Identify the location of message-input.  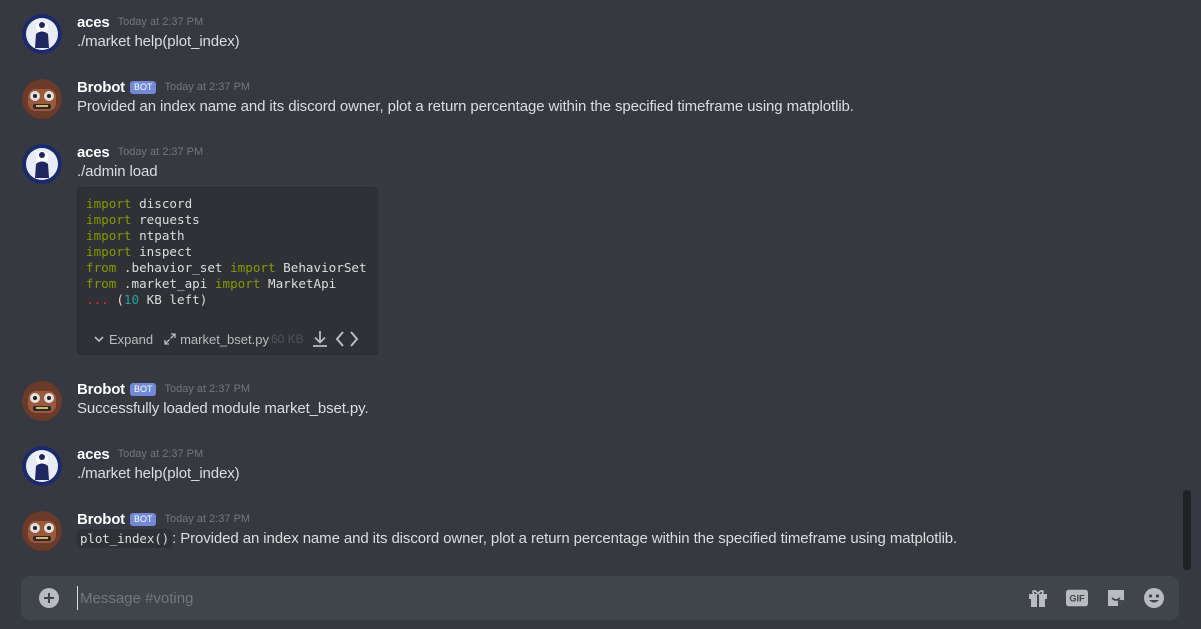
(527, 598).